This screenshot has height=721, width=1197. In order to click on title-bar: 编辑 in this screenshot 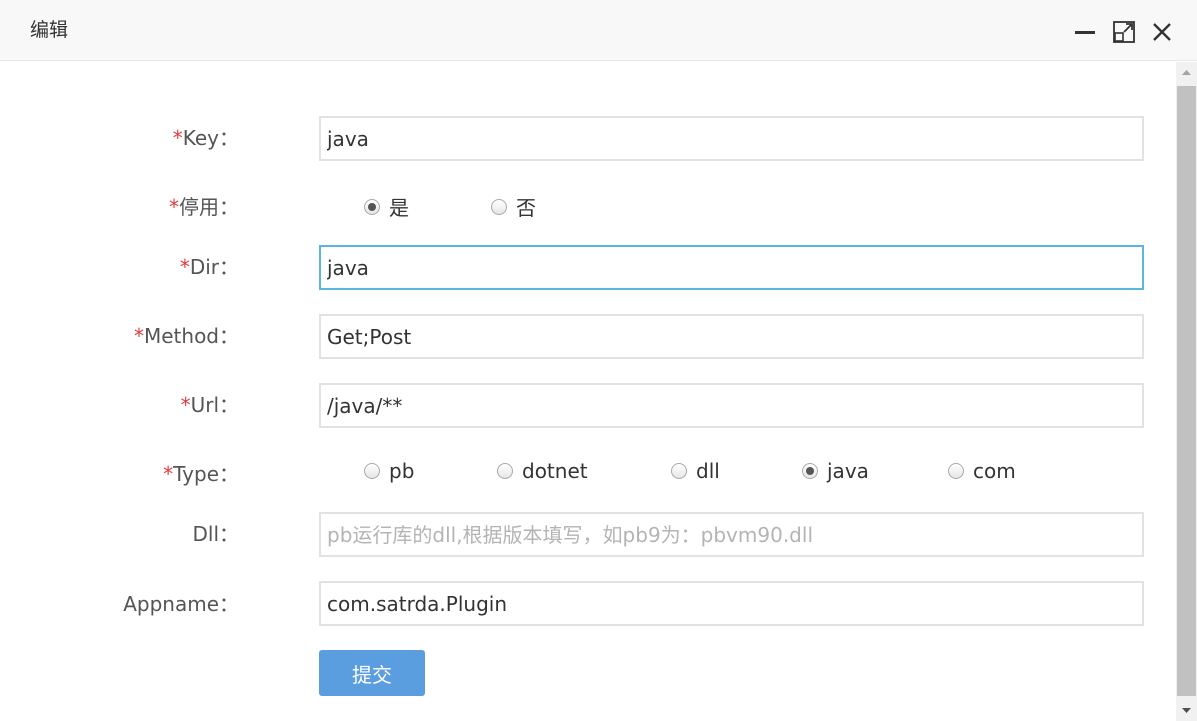, I will do `click(598, 30)`.